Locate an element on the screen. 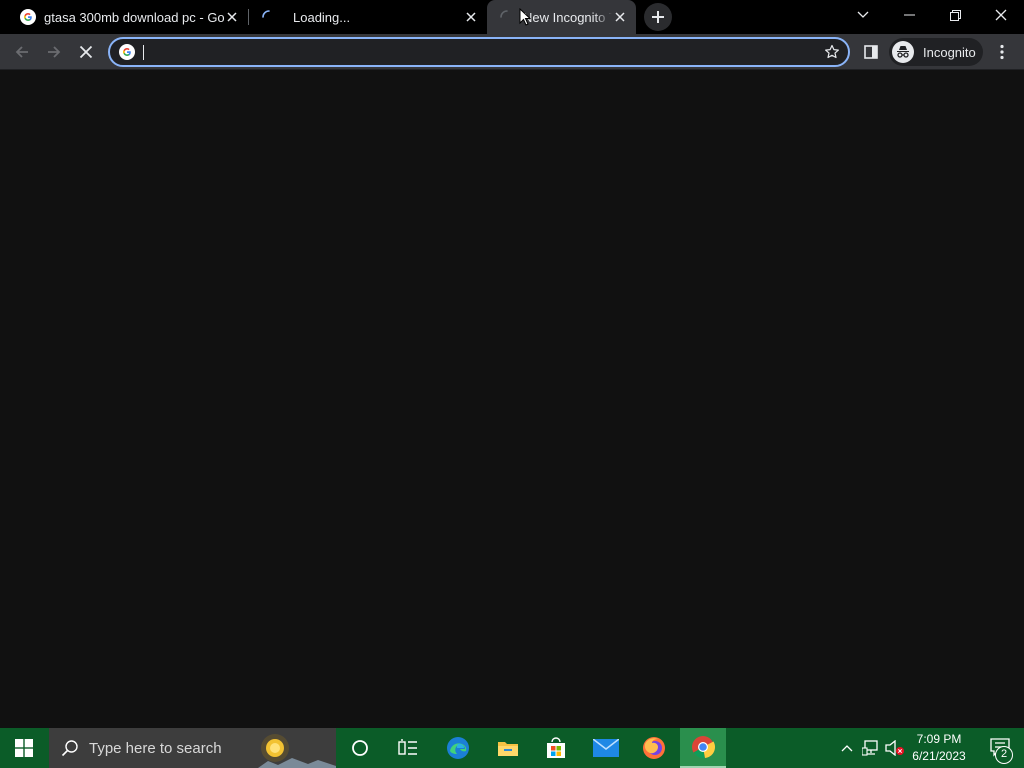 This screenshot has width=1024, height=768. windows-start-icon is located at coordinates (24, 748).